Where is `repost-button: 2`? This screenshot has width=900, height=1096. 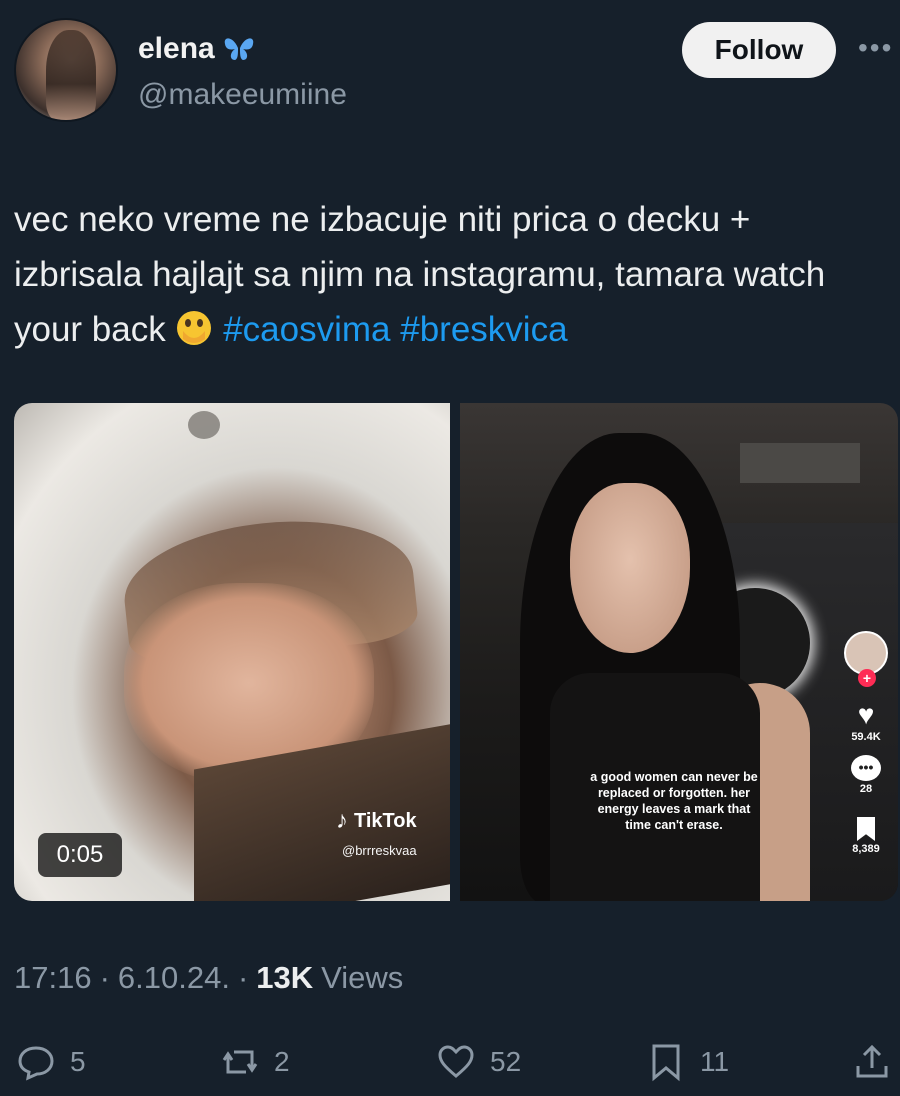 repost-button: 2 is located at coordinates (255, 1062).